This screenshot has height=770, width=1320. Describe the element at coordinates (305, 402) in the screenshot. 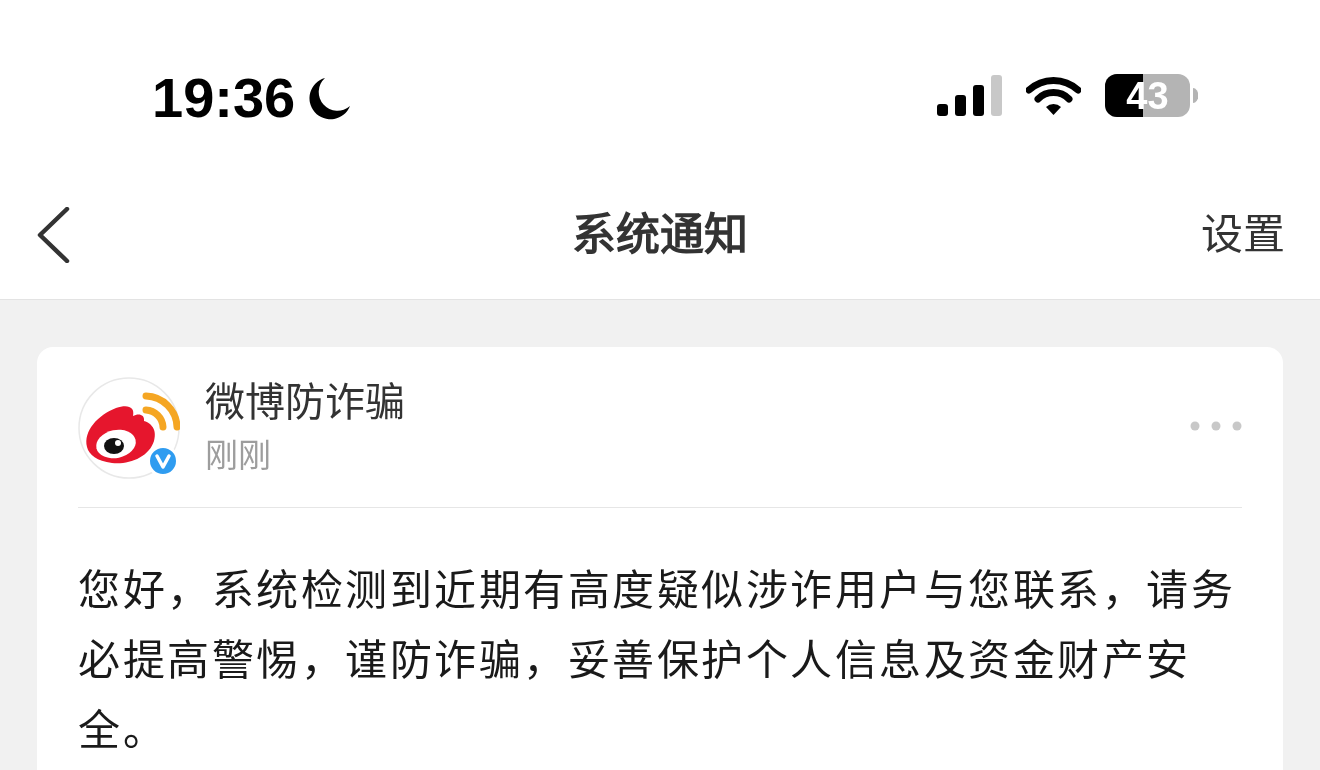

I see `sender-name: 微博防诈骗` at that location.